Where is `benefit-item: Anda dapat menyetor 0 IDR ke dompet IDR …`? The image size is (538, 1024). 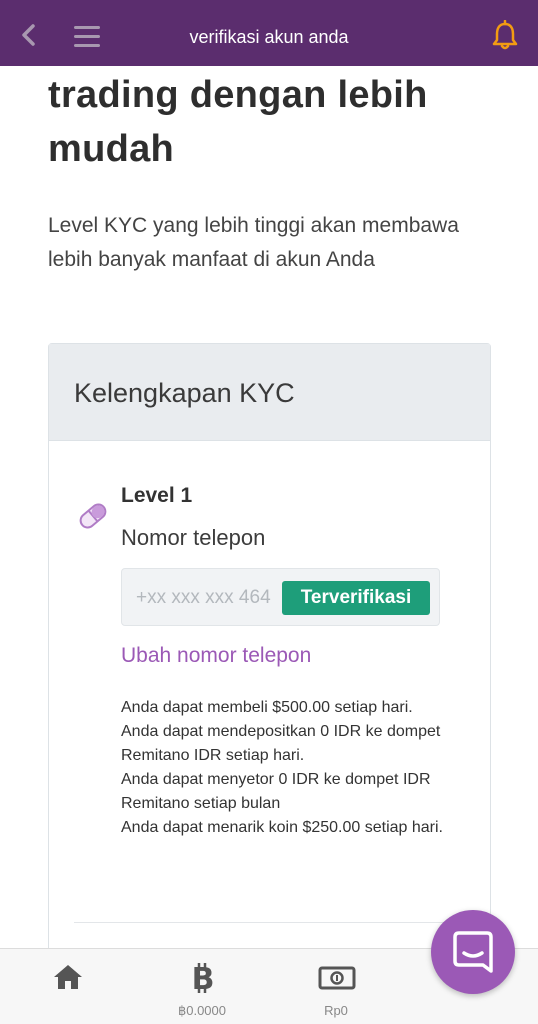
benefit-item: Anda dapat menyetor 0 IDR ke dompet IDR … is located at coordinates (276, 791).